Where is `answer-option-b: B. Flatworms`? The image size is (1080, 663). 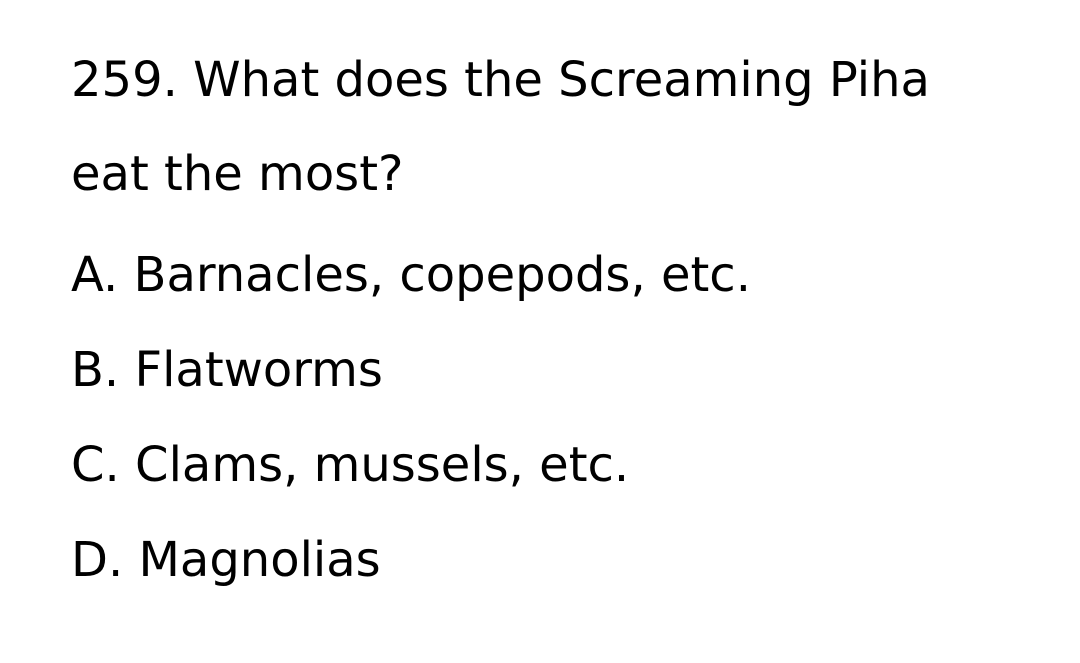 answer-option-b: B. Flatworms is located at coordinates (227, 370).